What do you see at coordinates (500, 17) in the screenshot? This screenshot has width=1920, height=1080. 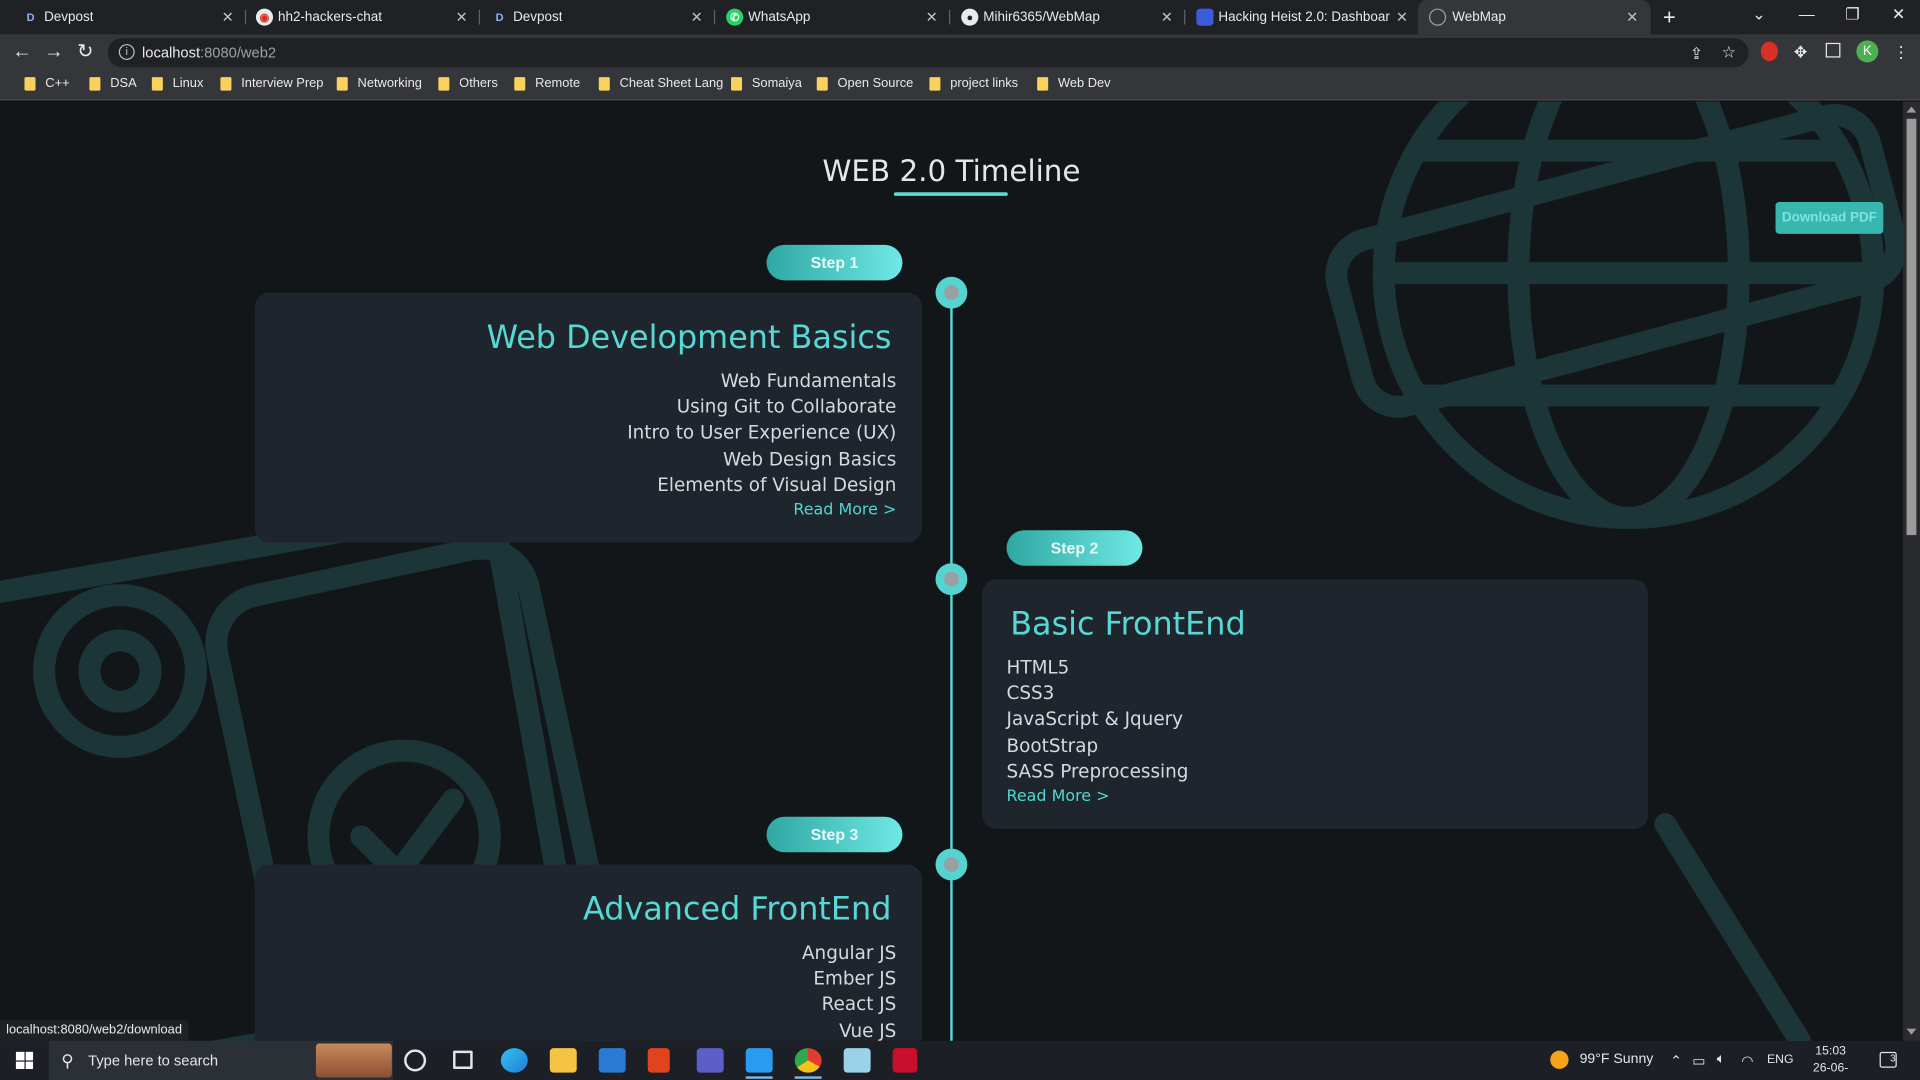 I see `devpost-icon: D` at bounding box center [500, 17].